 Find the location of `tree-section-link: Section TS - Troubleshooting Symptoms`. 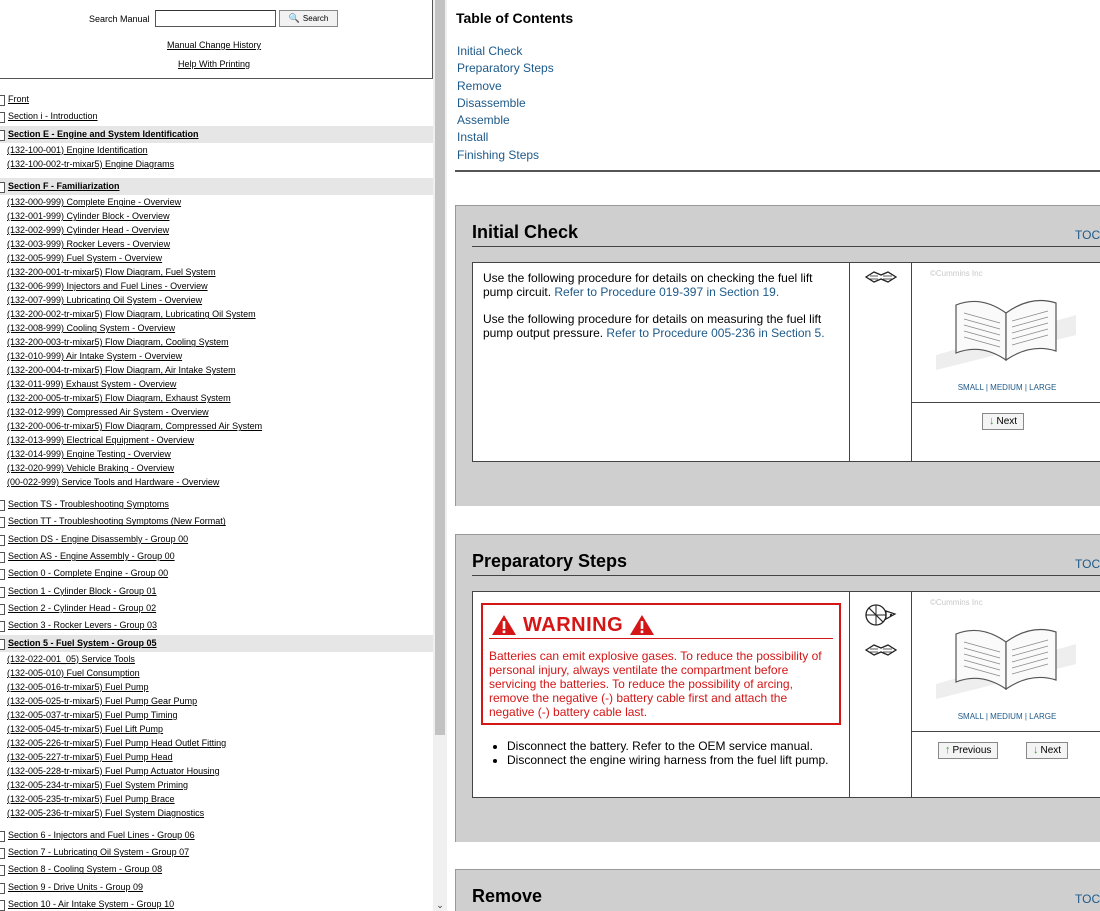

tree-section-link: Section TS - Troubleshooting Symptoms is located at coordinates (216, 504).